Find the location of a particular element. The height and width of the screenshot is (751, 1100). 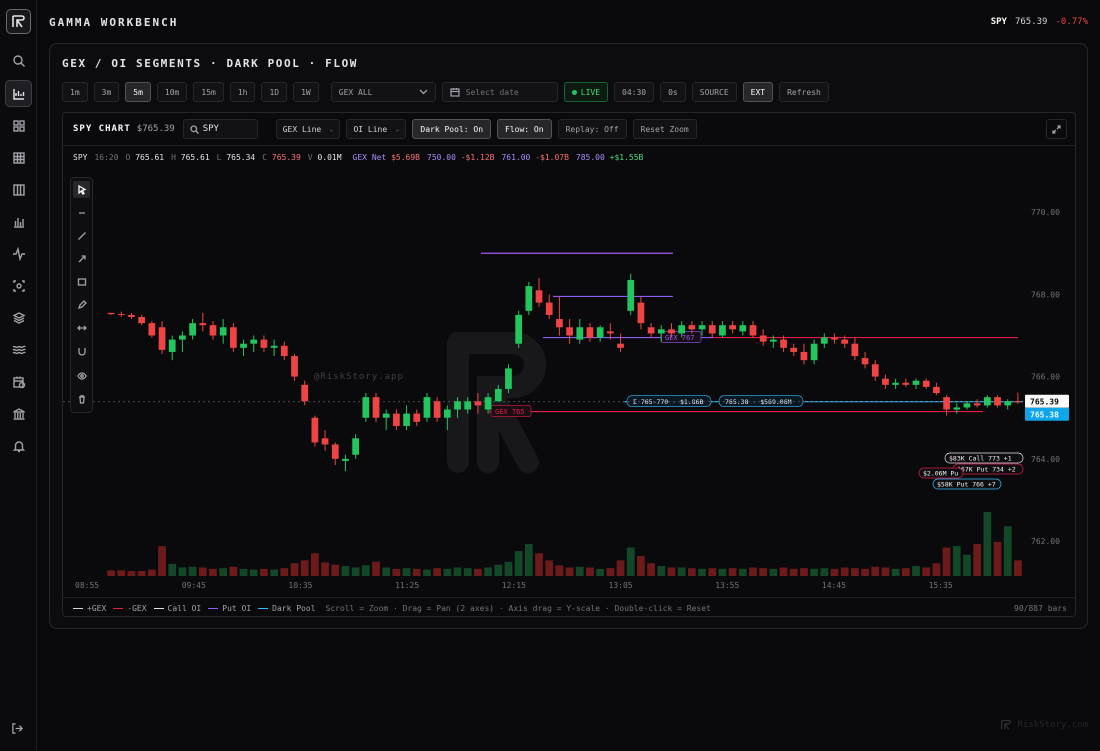

logout-icon is located at coordinates (17, 730).